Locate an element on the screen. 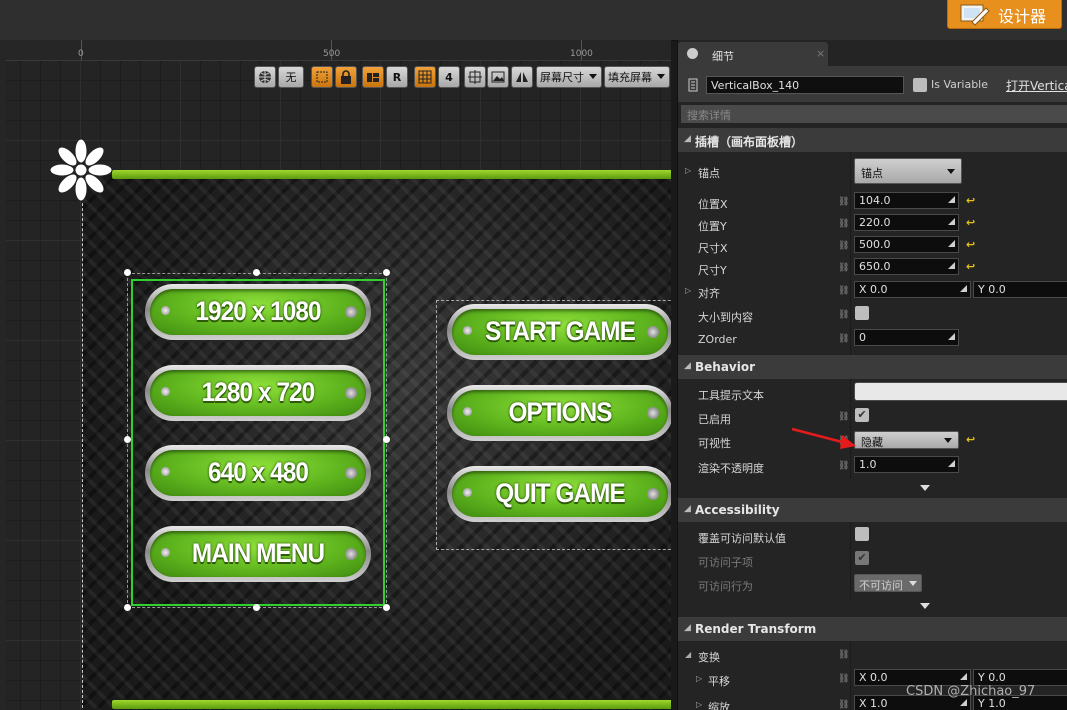 This screenshot has height=710, width=1067. close-icon: × is located at coordinates (820, 53).